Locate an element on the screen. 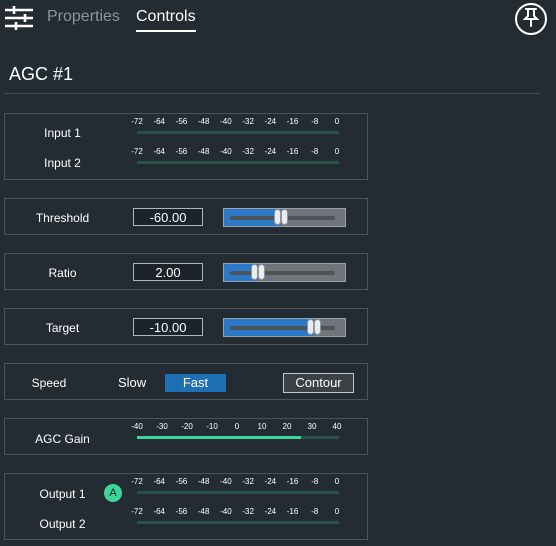  input-1-meter is located at coordinates (238, 132).